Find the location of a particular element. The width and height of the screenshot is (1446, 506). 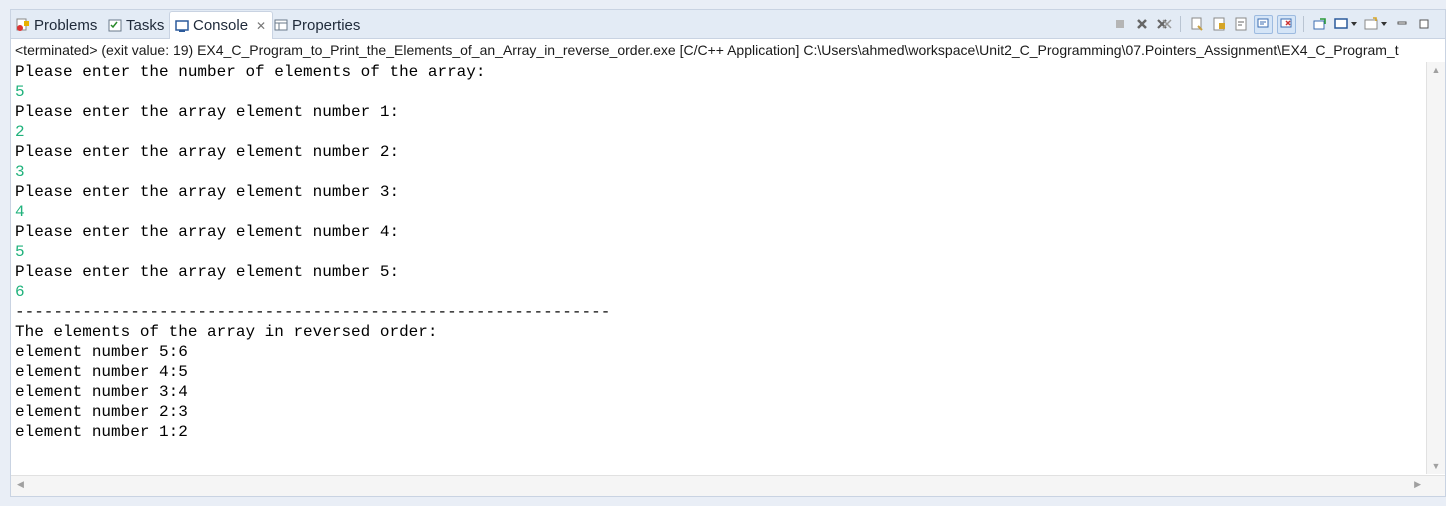

tab-problems: Problems is located at coordinates (56, 25).